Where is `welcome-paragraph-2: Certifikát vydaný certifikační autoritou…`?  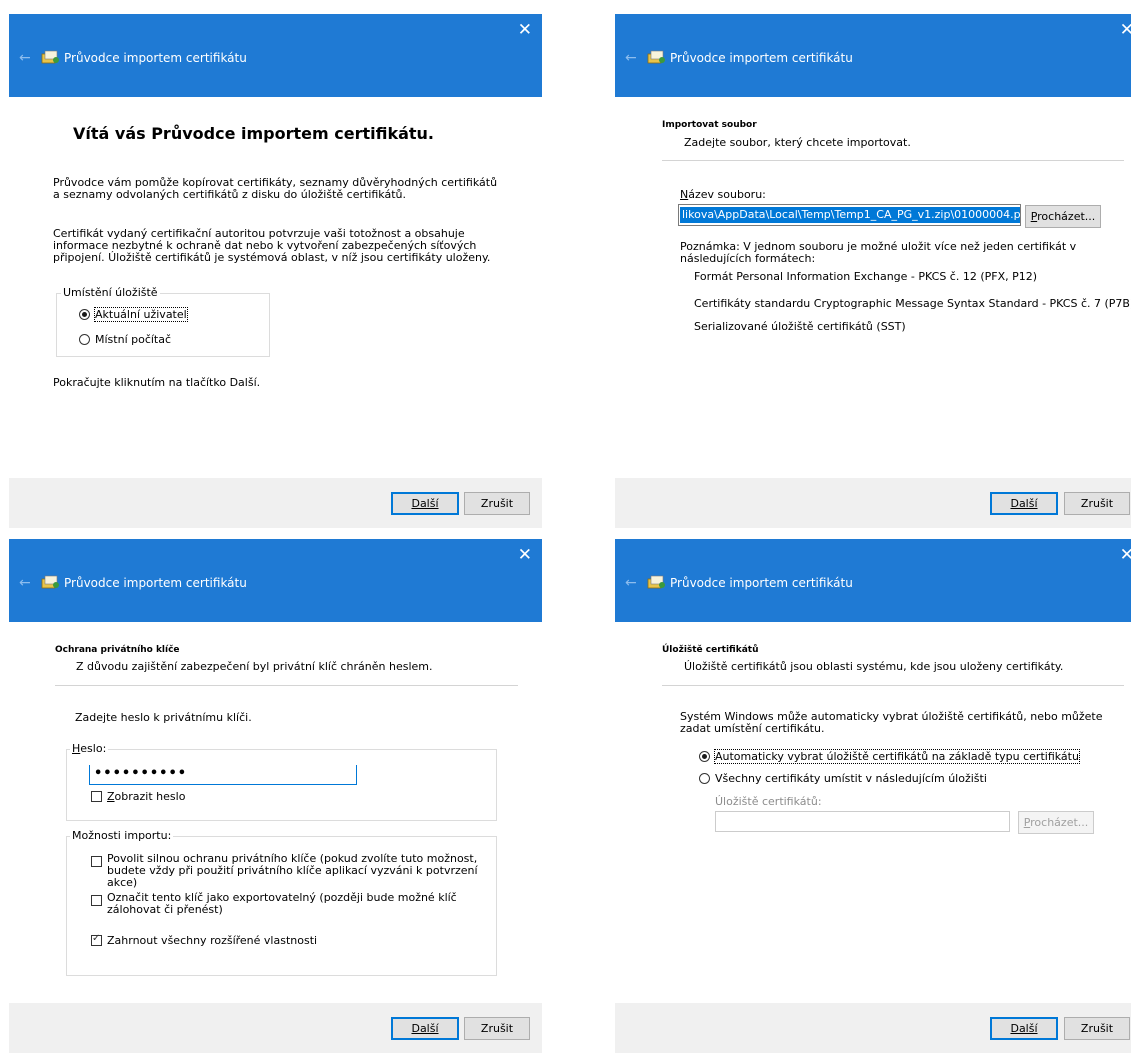 welcome-paragraph-2: Certifikát vydaný certifikační autoritou… is located at coordinates (272, 245).